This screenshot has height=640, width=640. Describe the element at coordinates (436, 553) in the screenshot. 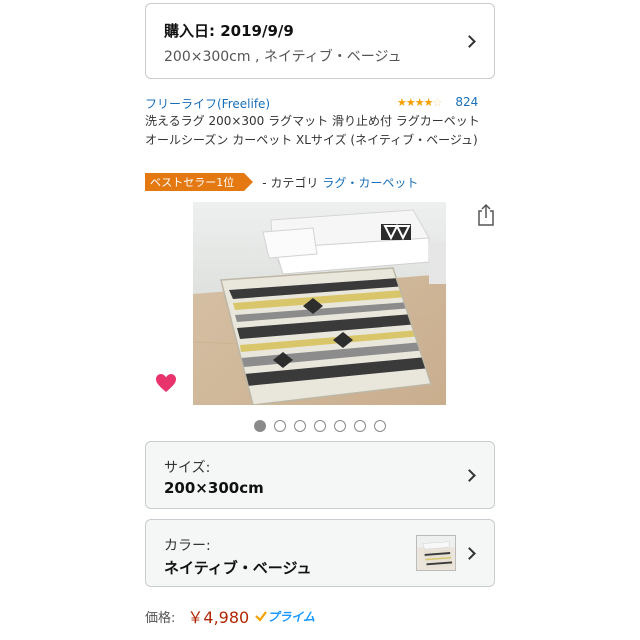

I see `color-swatch-thumbnail` at that location.